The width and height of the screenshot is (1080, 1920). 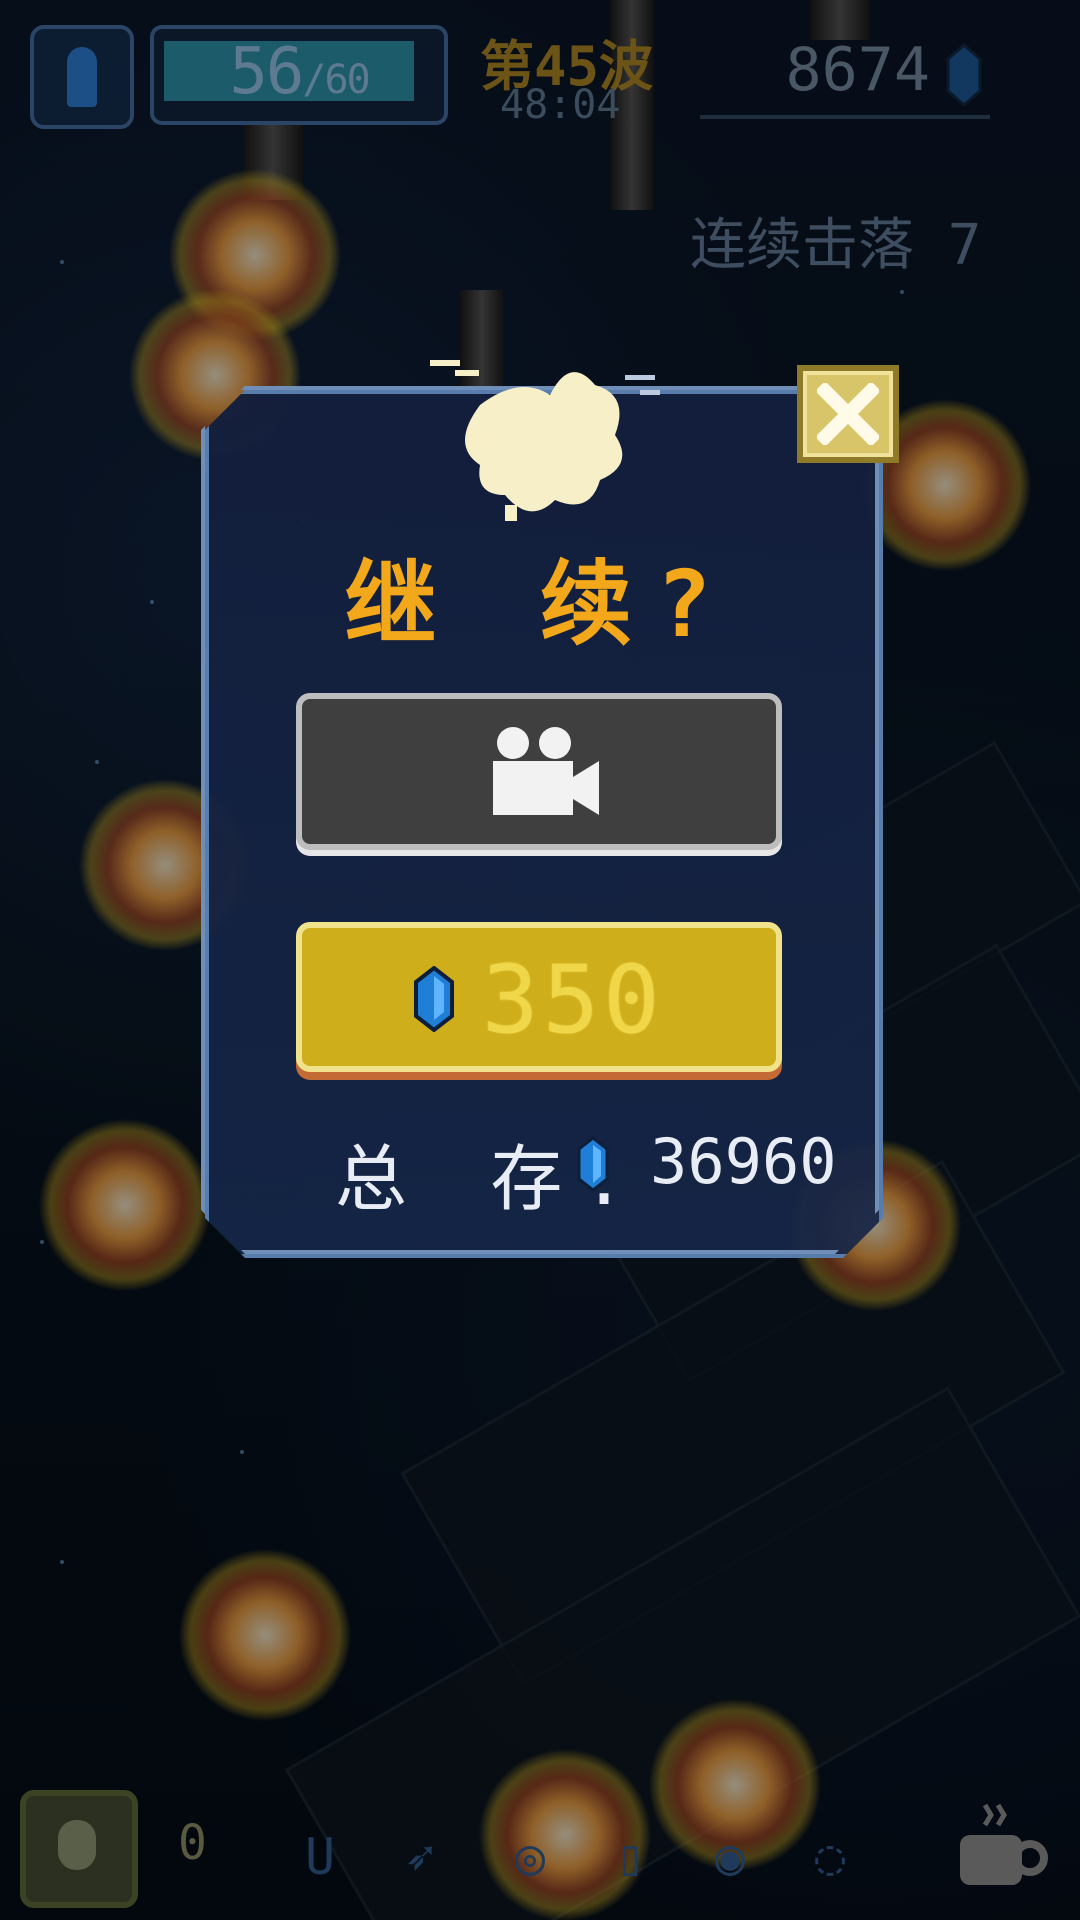 I want to click on smoke-icon, so click(x=545, y=440).